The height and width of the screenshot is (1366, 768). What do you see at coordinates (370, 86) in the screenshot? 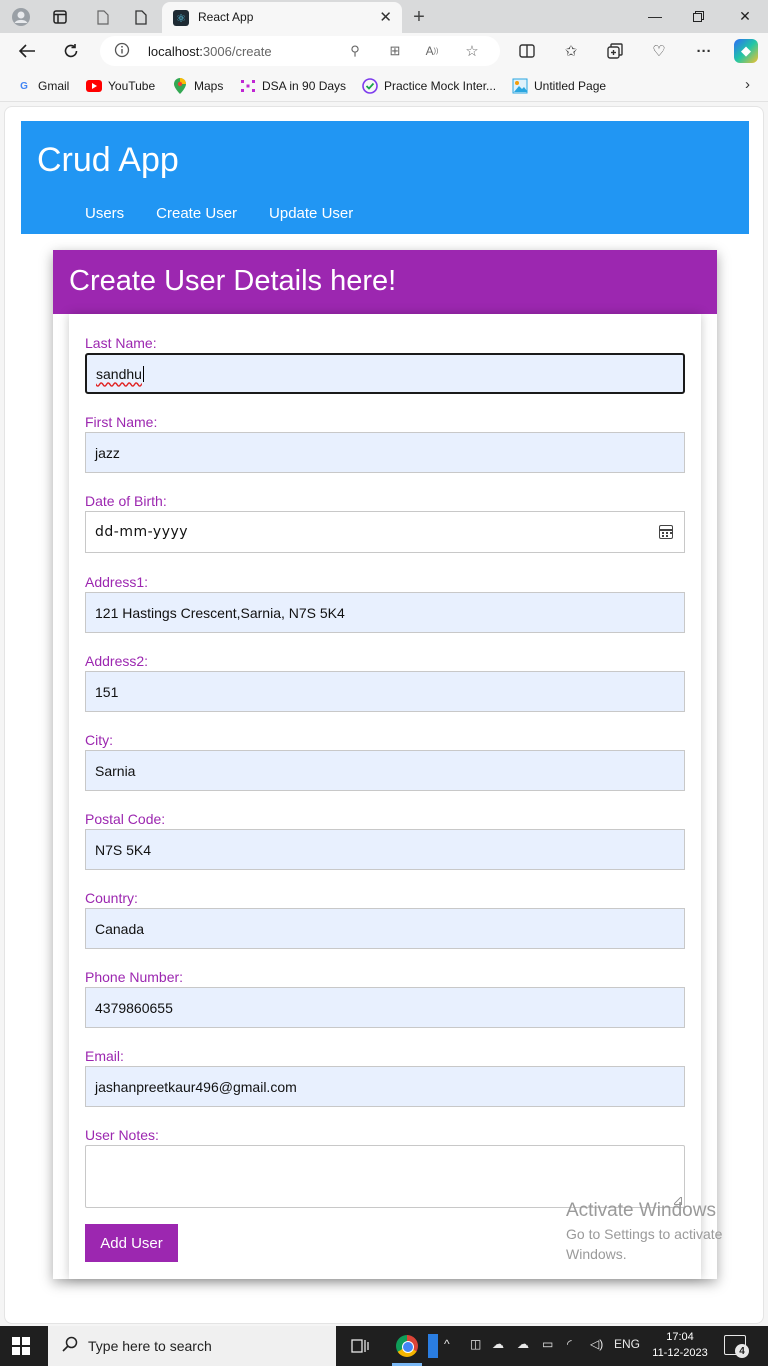
I see `checkmark-badge-icon` at bounding box center [370, 86].